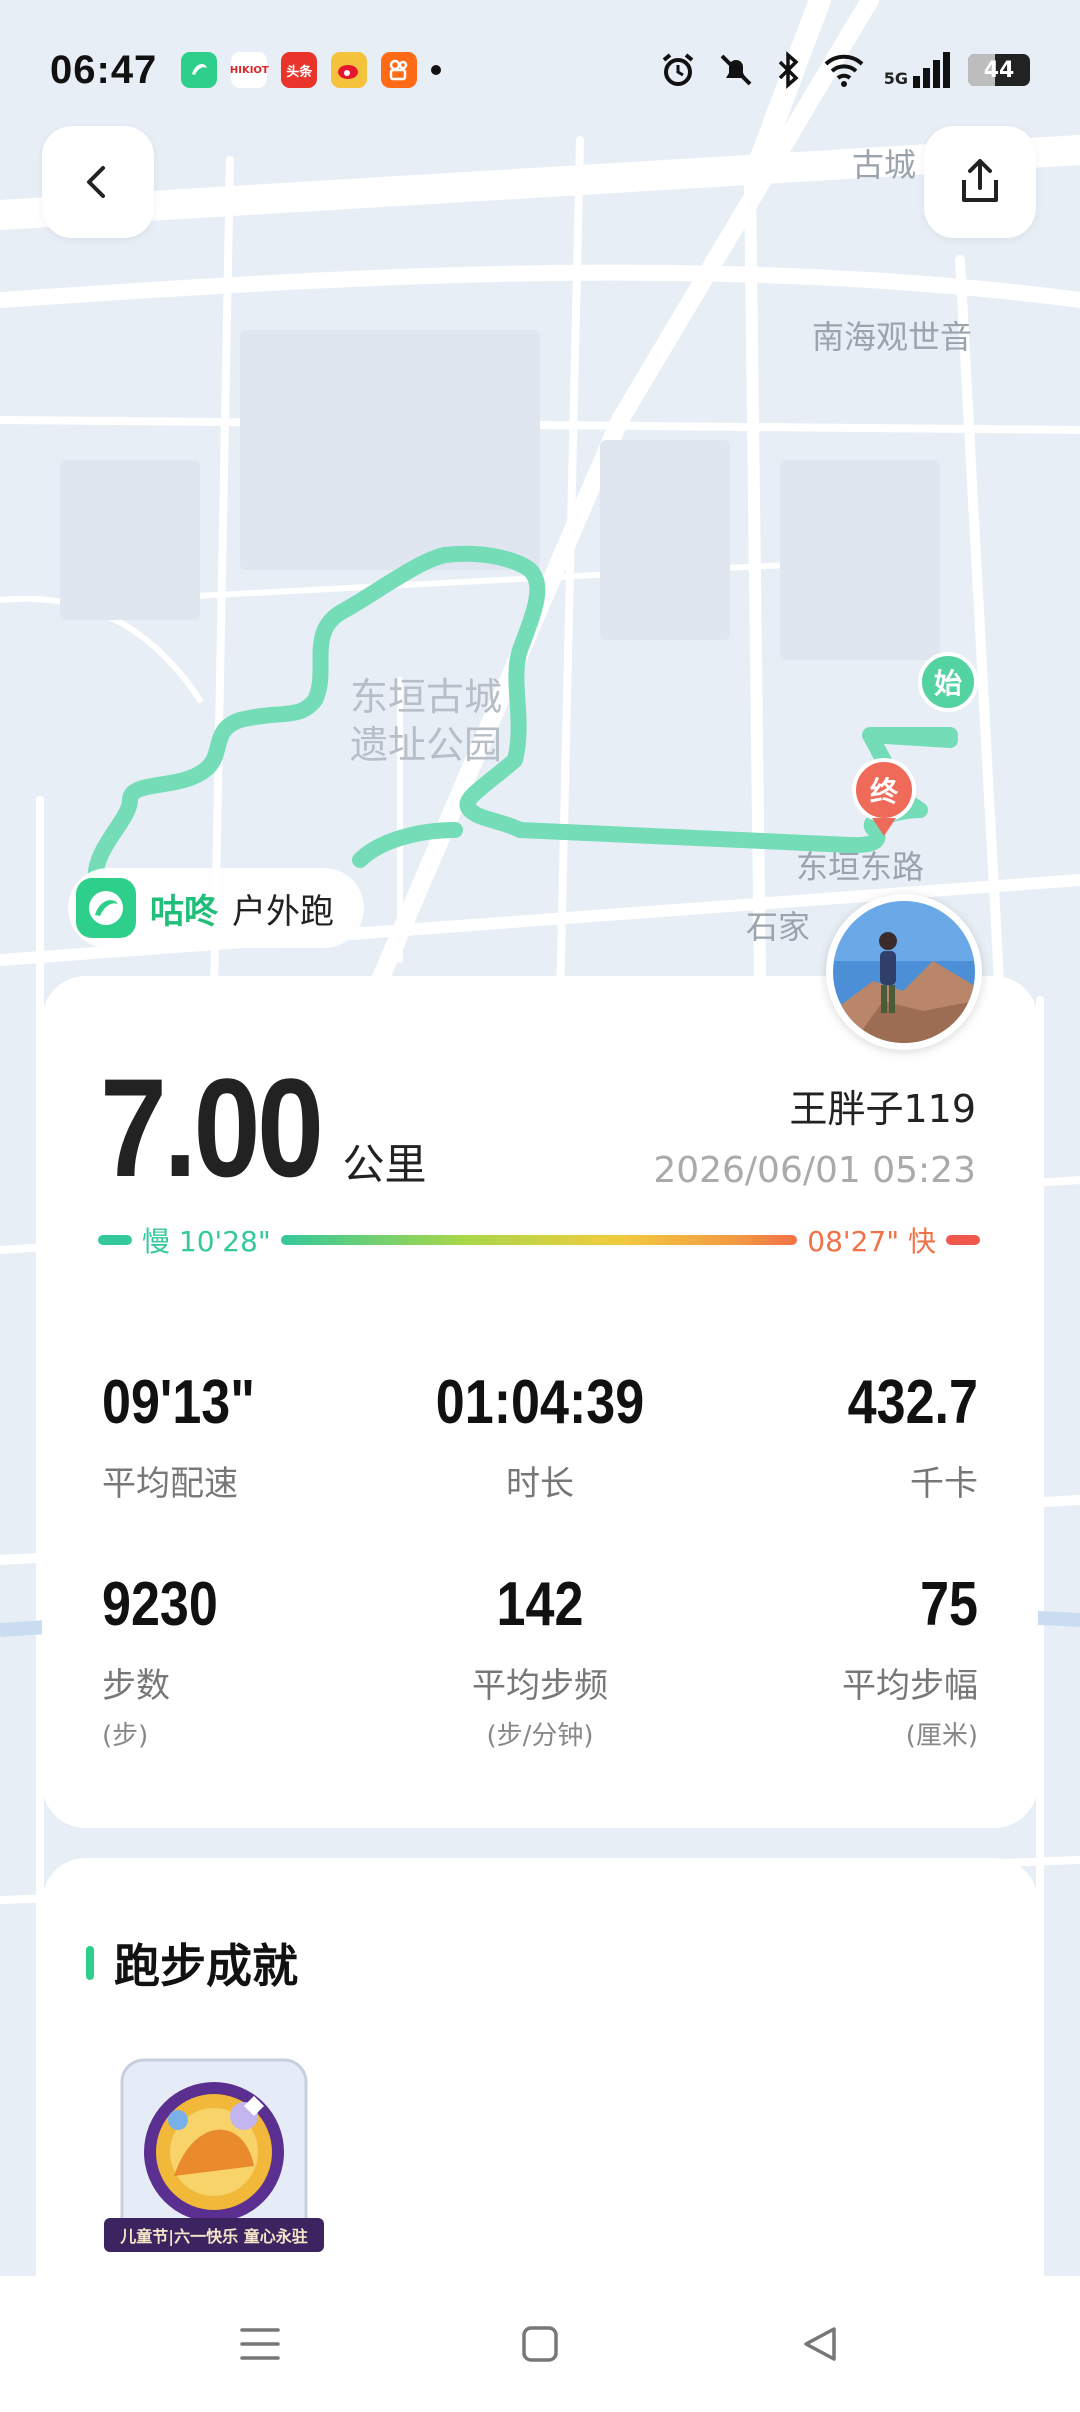 The image size is (1080, 2412). Describe the element at coordinates (917, 70) in the screenshot. I see `cellular-signal-icon: 5G` at that location.